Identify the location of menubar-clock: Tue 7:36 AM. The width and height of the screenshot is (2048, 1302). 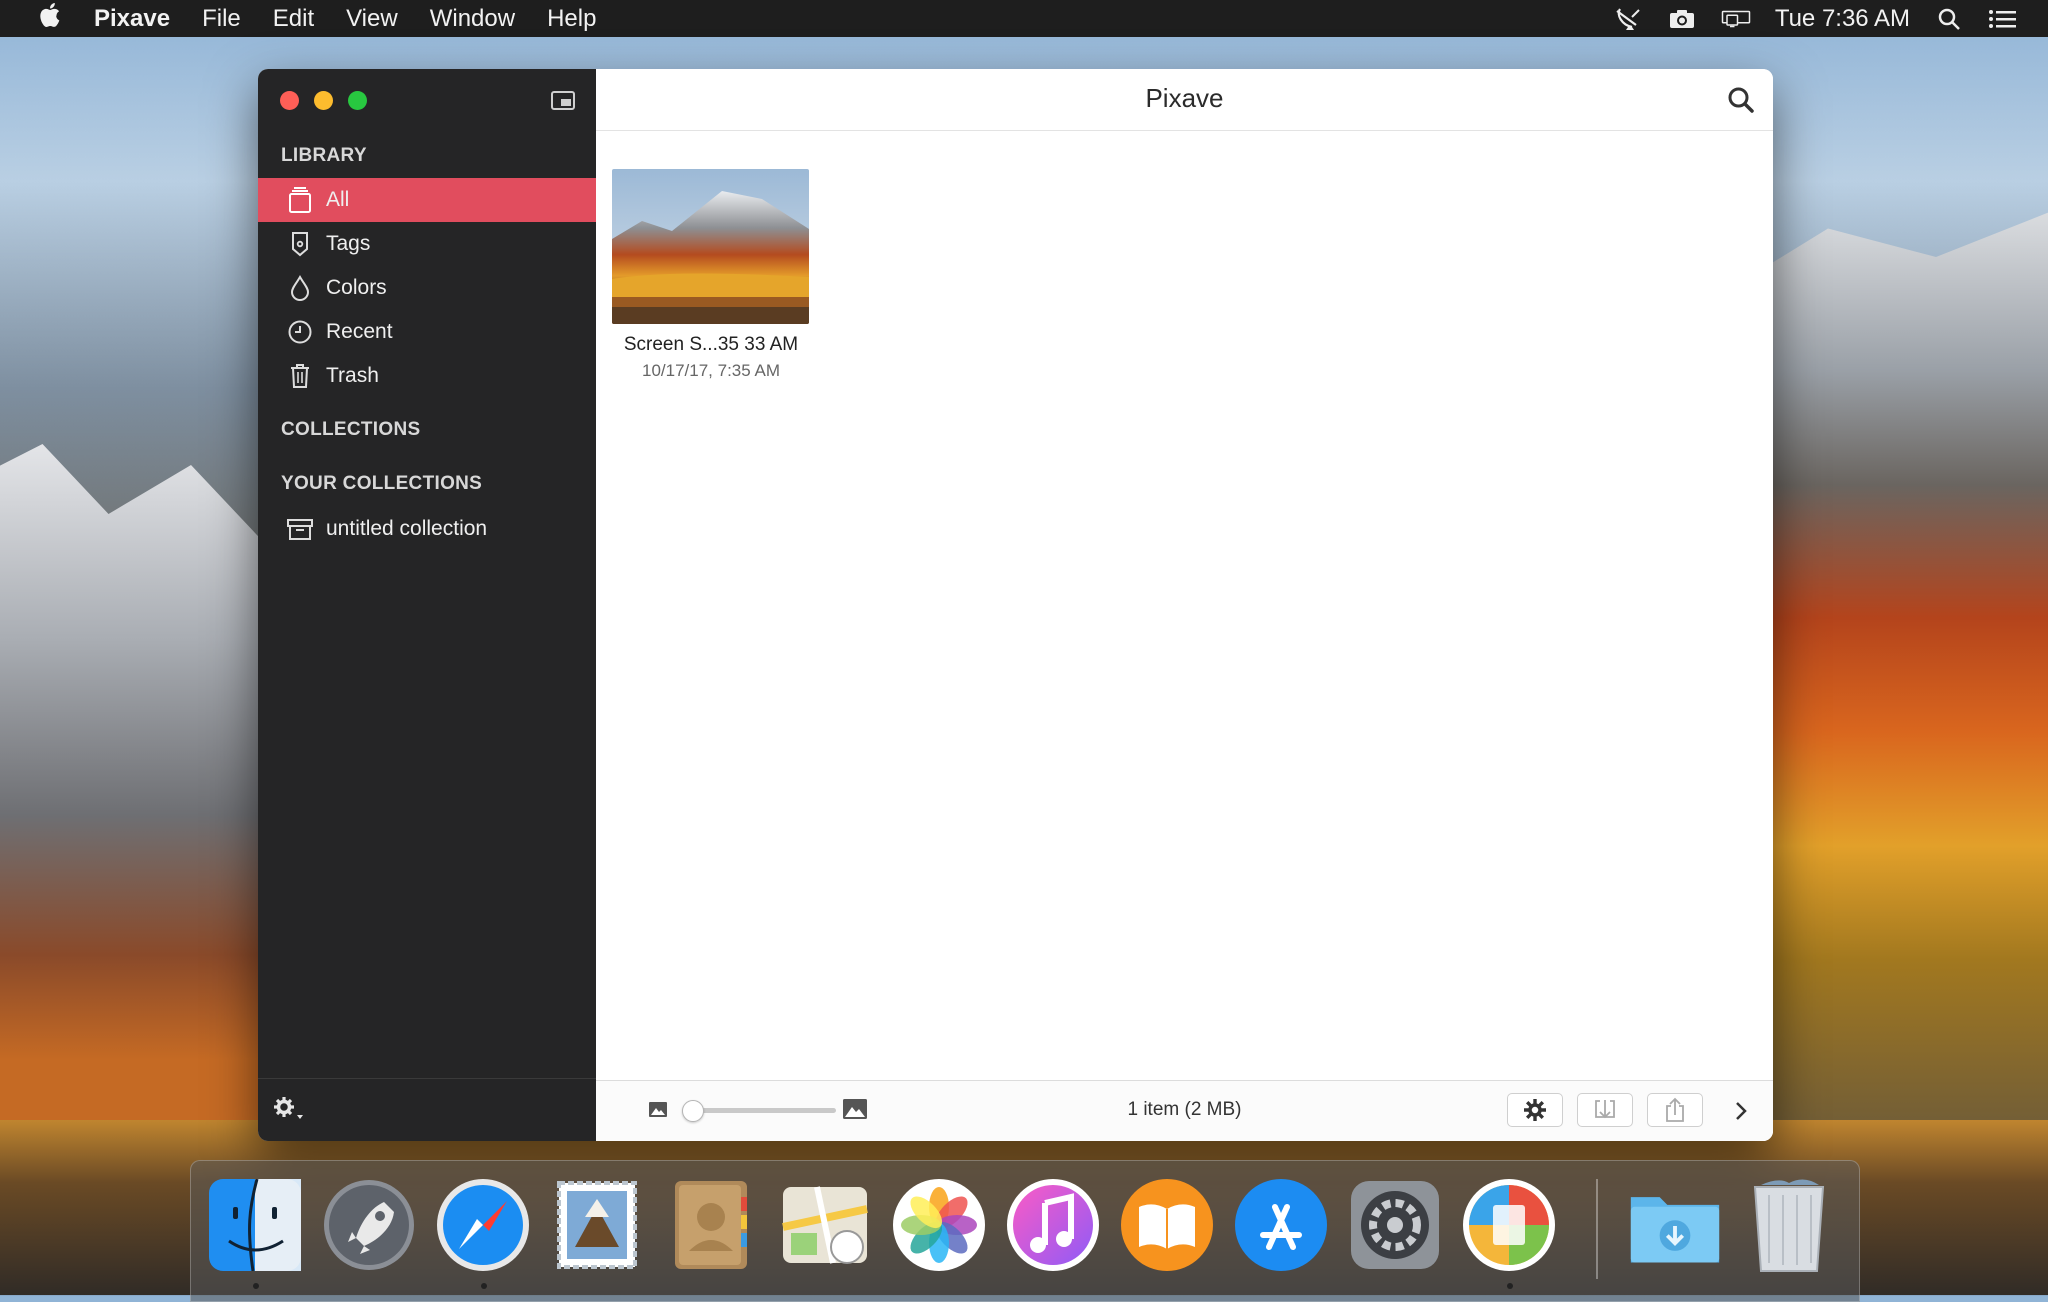
(1842, 19).